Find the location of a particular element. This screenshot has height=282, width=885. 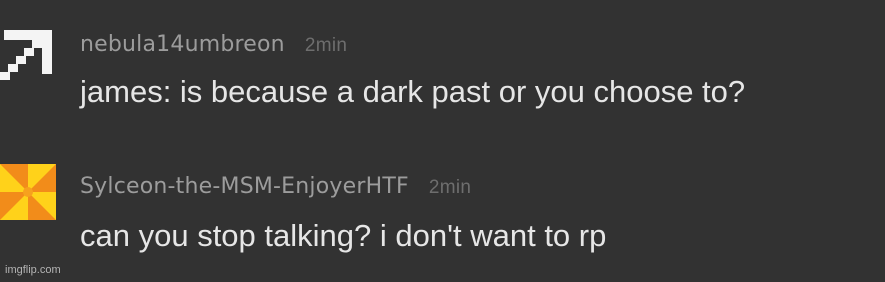

watermark: imgflip.com is located at coordinates (33, 270).